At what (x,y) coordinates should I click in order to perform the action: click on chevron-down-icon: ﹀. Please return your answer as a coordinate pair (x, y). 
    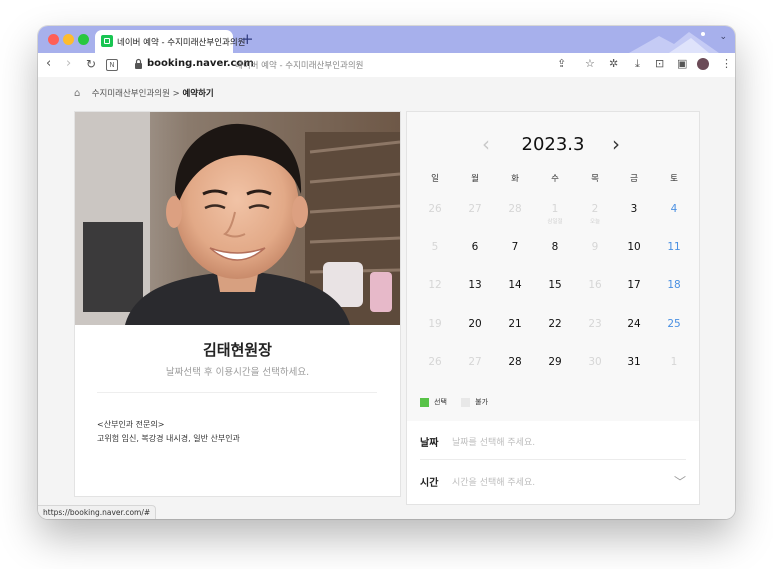
    Looking at the image, I should click on (680, 481).